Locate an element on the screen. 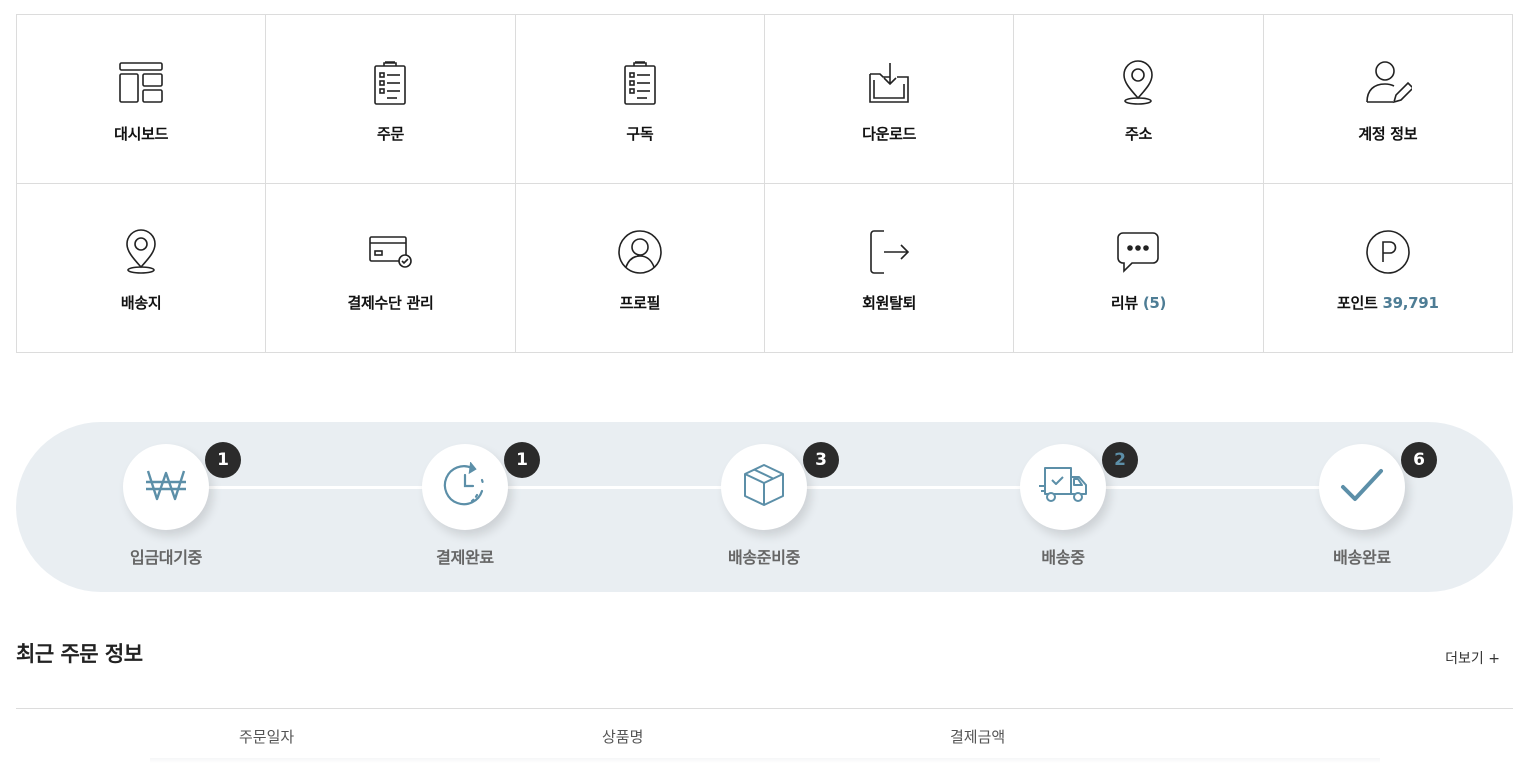 The height and width of the screenshot is (763, 1536). status-step-shipping: 2 배송중 is located at coordinates (1063, 505).